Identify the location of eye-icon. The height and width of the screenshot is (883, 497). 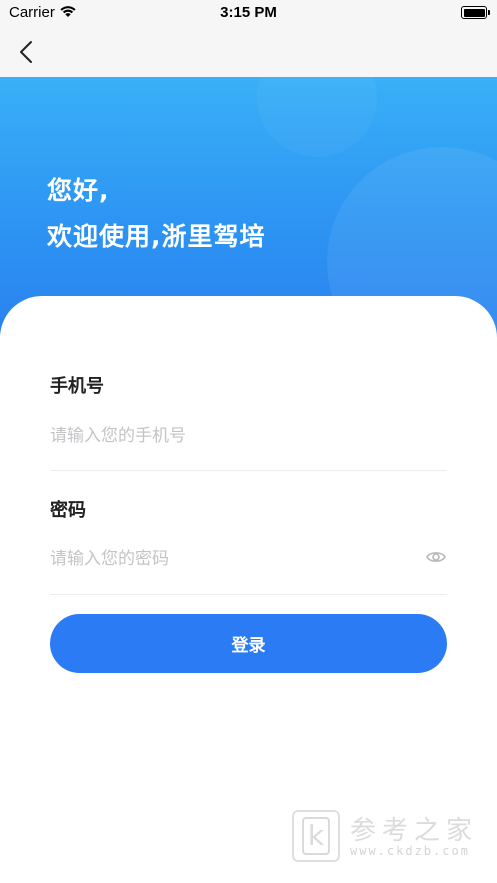
(436, 557).